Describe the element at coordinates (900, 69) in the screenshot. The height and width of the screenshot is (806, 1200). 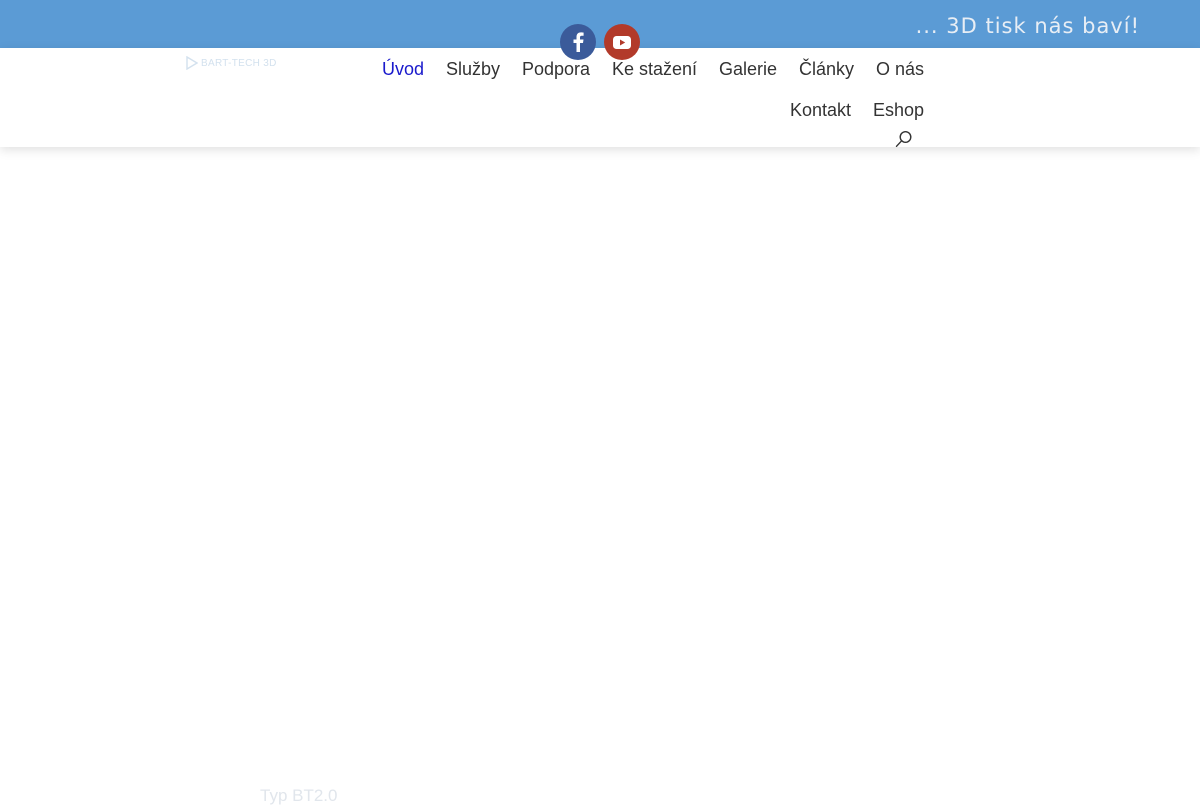
I see `nav-item-o-nas: O nás` at that location.